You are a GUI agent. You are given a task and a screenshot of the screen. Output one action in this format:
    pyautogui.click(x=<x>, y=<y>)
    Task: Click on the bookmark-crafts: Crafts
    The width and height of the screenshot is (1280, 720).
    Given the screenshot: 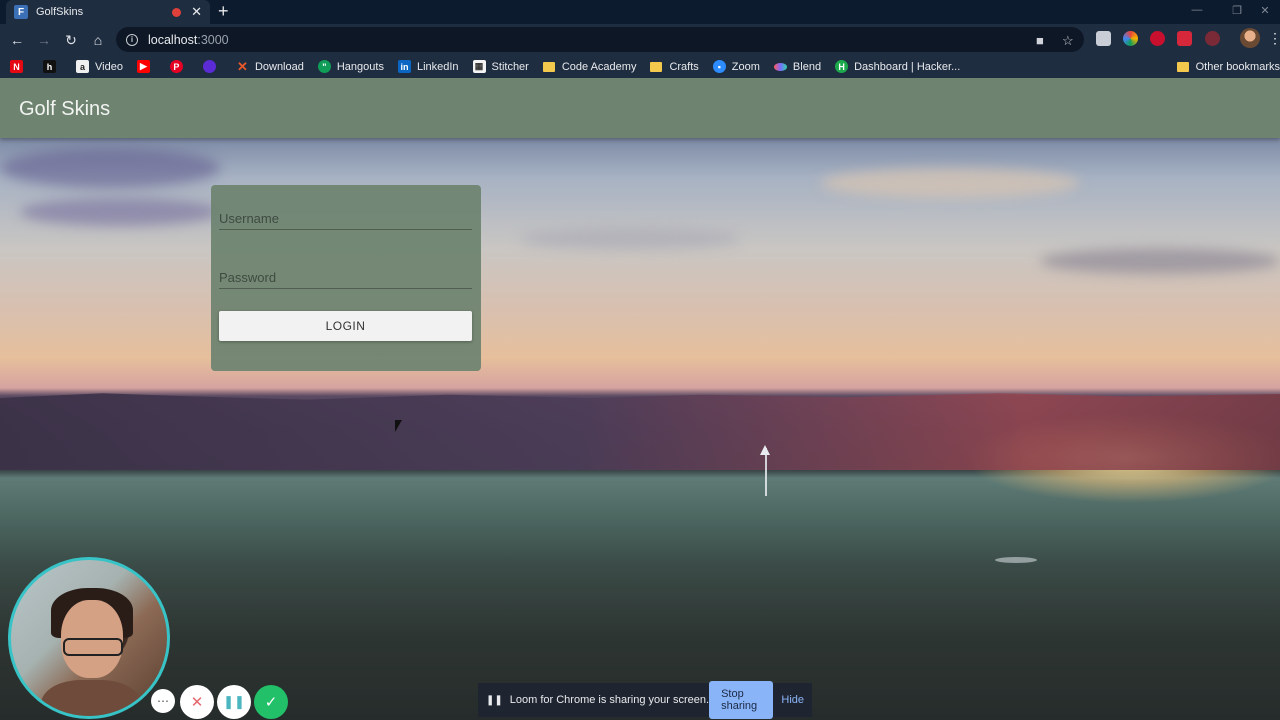 What is the action you would take?
    pyautogui.click(x=674, y=67)
    